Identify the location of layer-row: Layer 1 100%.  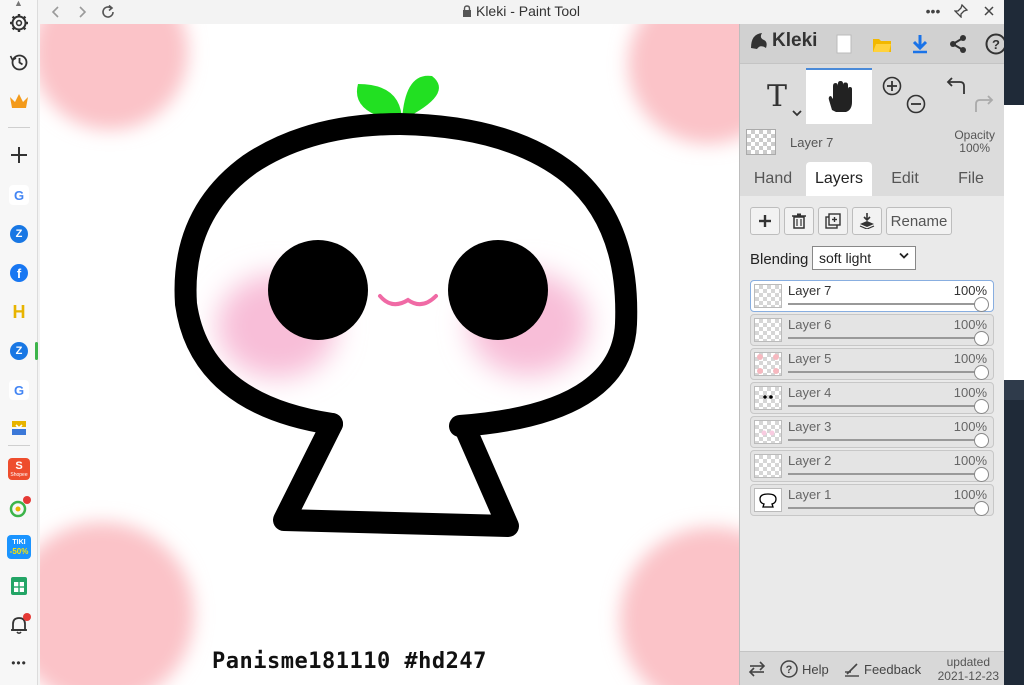
(872, 500).